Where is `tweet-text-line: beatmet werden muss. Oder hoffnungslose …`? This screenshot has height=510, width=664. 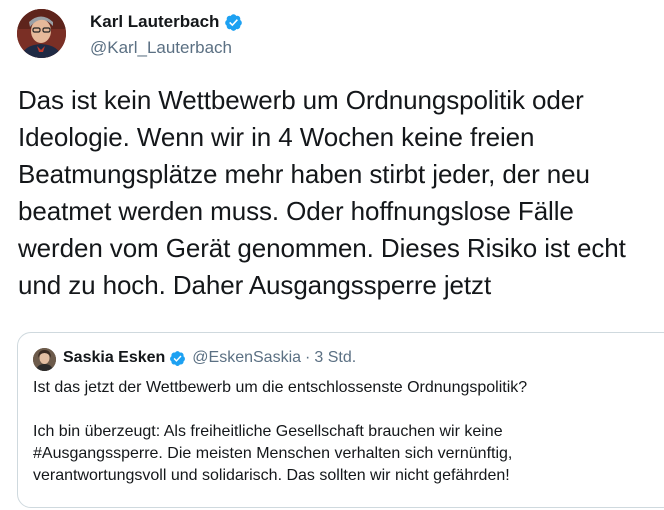 tweet-text-line: beatmet werden muss. Oder hoffnungslose … is located at coordinates (296, 211).